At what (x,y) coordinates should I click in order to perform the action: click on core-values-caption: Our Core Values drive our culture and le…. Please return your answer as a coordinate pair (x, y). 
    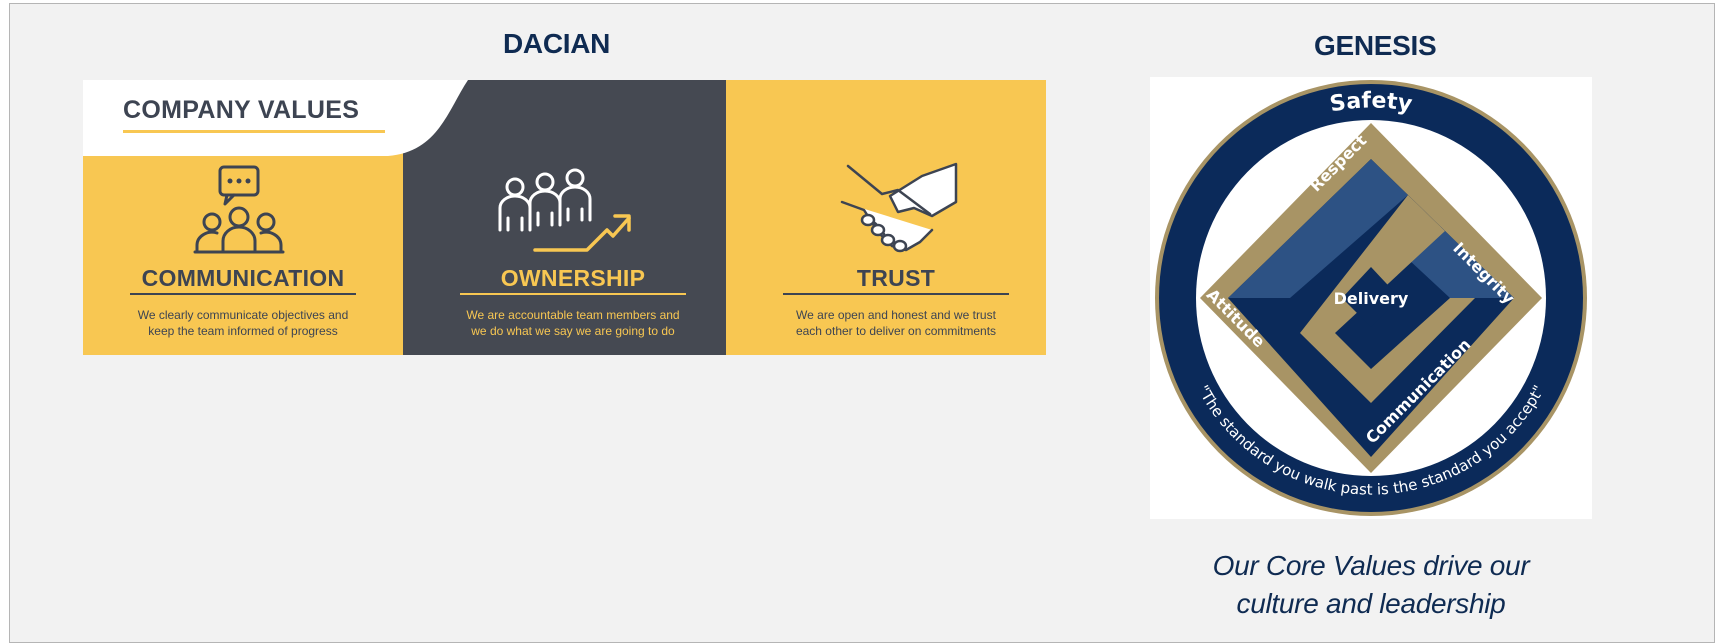
    Looking at the image, I should click on (1371, 585).